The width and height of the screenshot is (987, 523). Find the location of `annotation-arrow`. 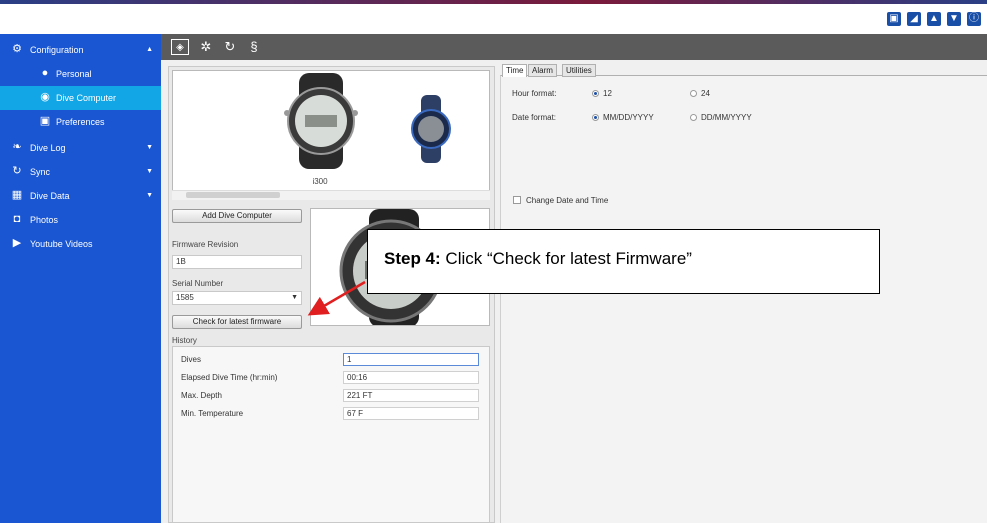

annotation-arrow is located at coordinates (336, 298).